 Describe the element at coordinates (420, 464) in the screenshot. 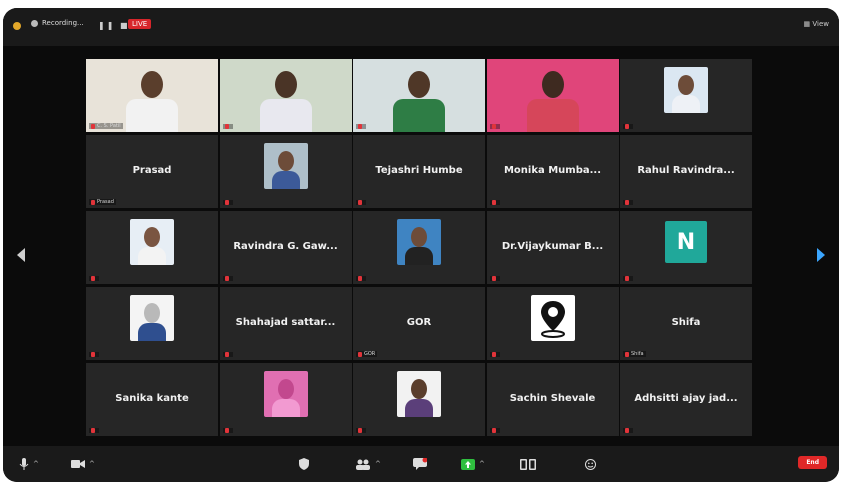

I see `chat-button` at that location.